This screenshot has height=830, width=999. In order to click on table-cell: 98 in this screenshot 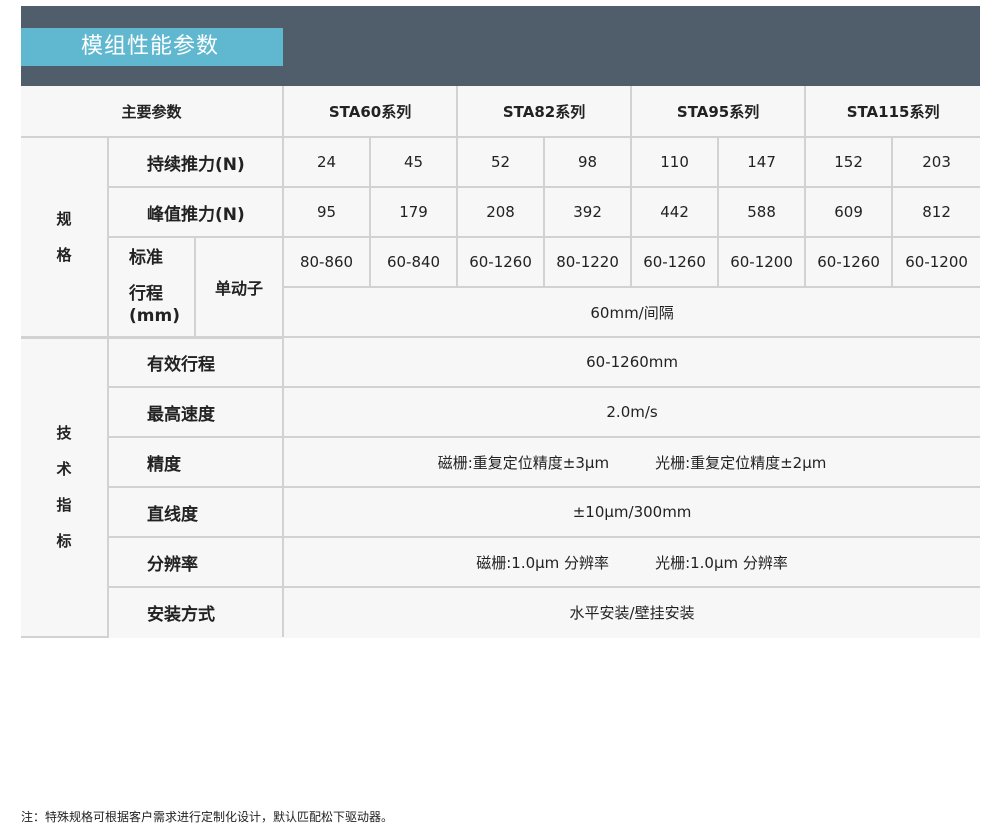, I will do `click(588, 162)`.